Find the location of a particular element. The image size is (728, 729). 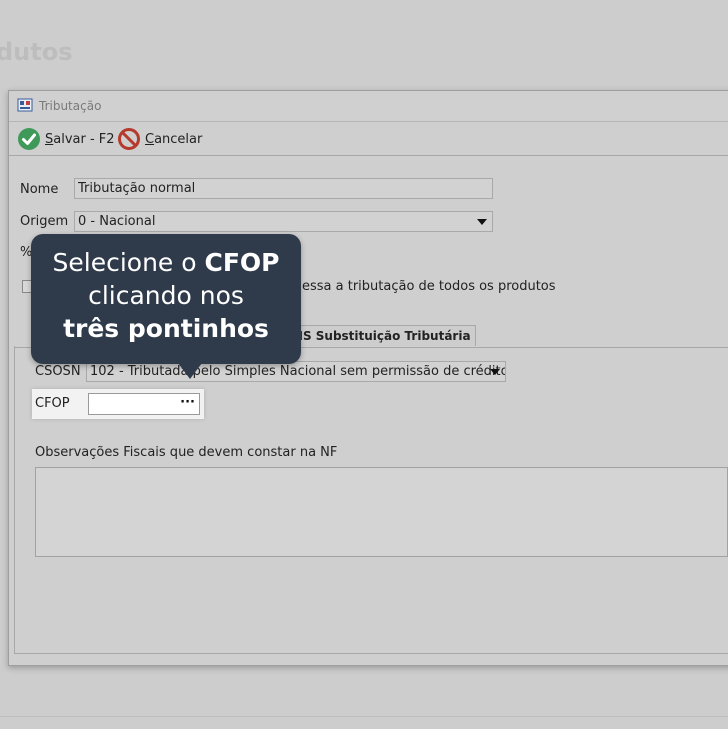

tax-app-icon is located at coordinates (25, 105).